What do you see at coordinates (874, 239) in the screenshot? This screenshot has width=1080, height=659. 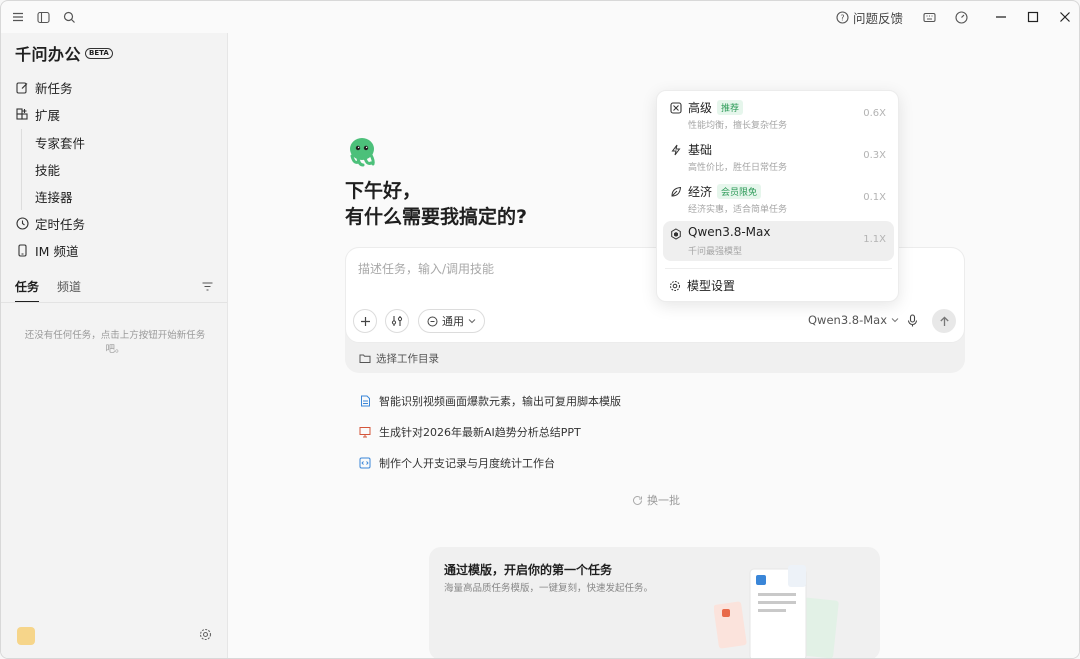 I see `model-option-multiplier: 1.1X` at bounding box center [874, 239].